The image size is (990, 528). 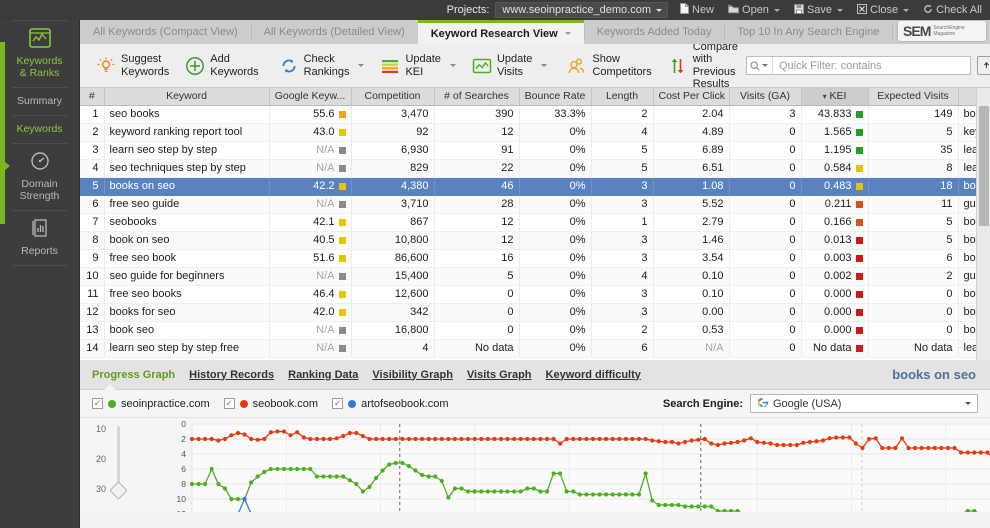 I want to click on project-selector: www.seoinpractice_demo.com, so click(x=581, y=10).